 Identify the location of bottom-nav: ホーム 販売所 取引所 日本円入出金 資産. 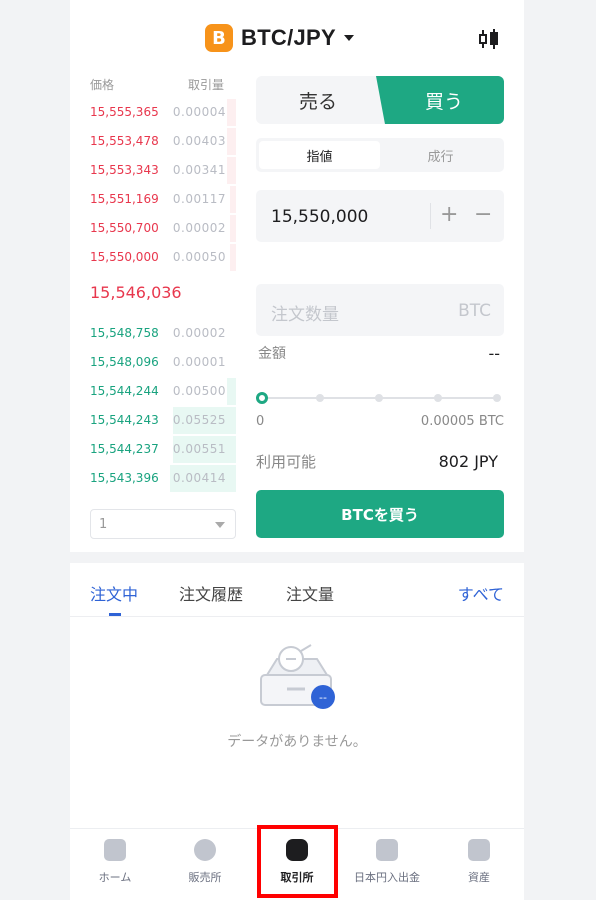
(297, 864).